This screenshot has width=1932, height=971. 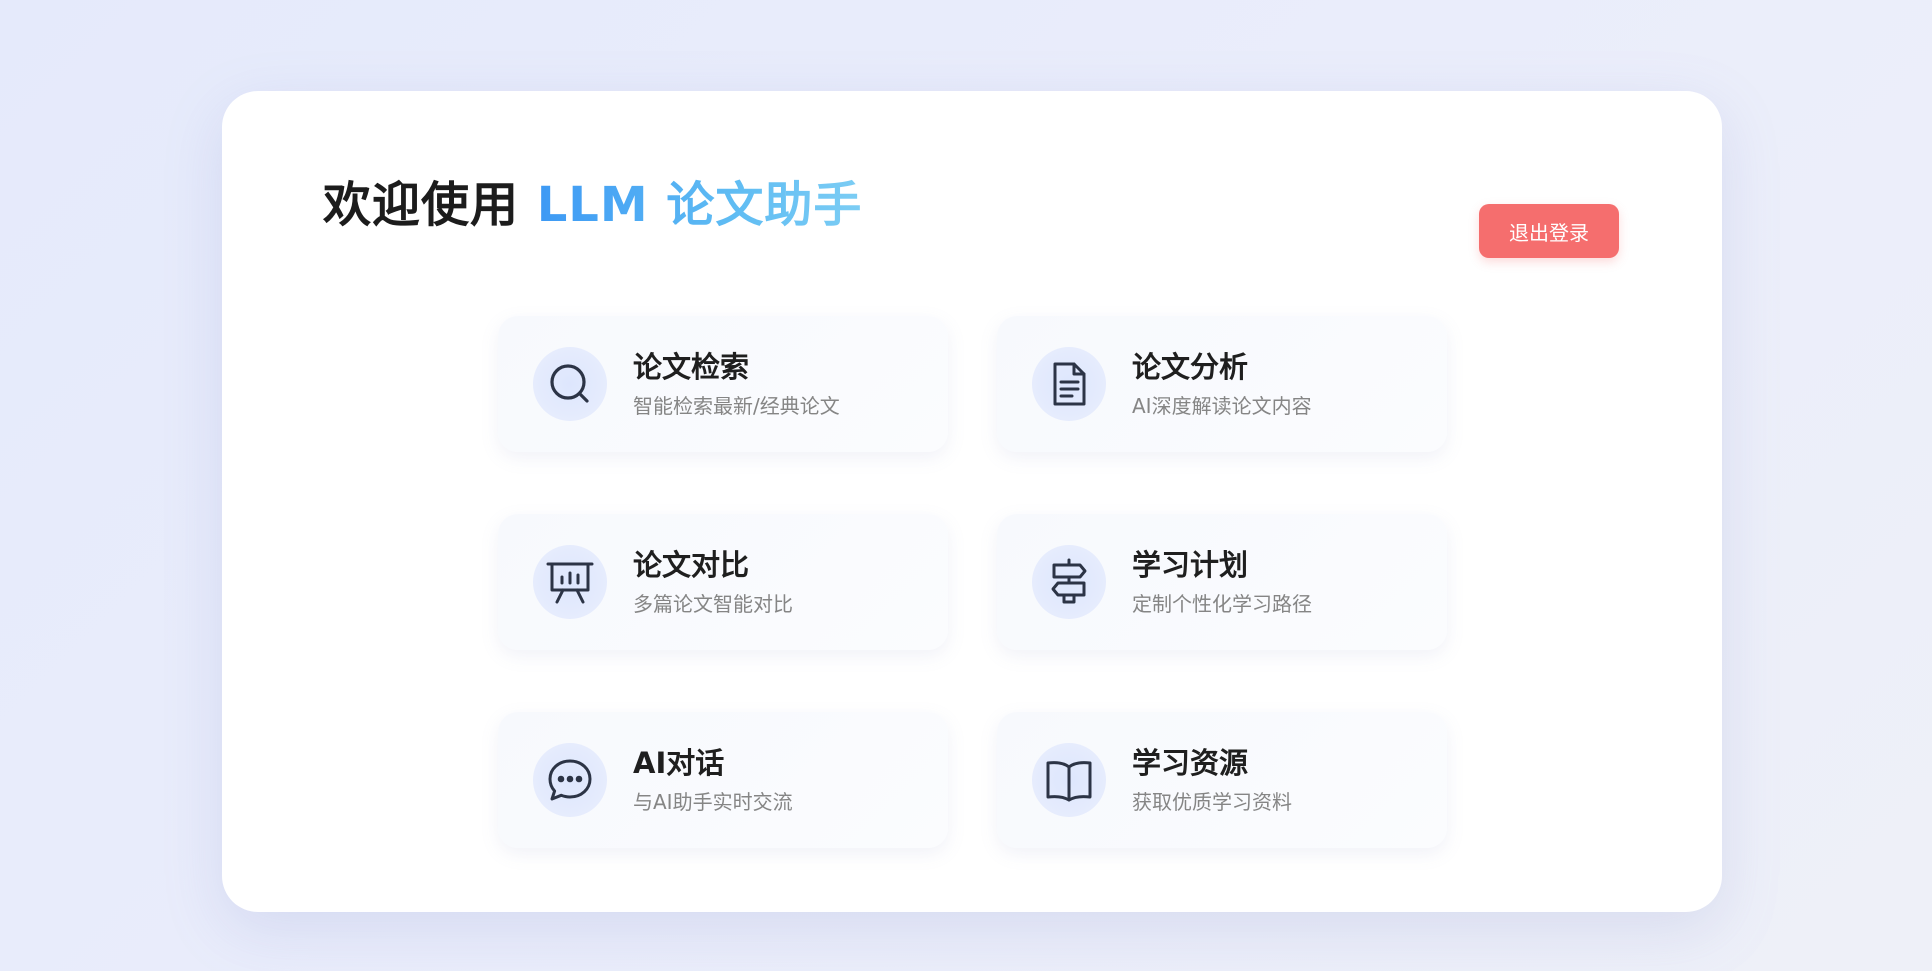 What do you see at coordinates (691, 565) in the screenshot?
I see `feature-title: 论文对比` at bounding box center [691, 565].